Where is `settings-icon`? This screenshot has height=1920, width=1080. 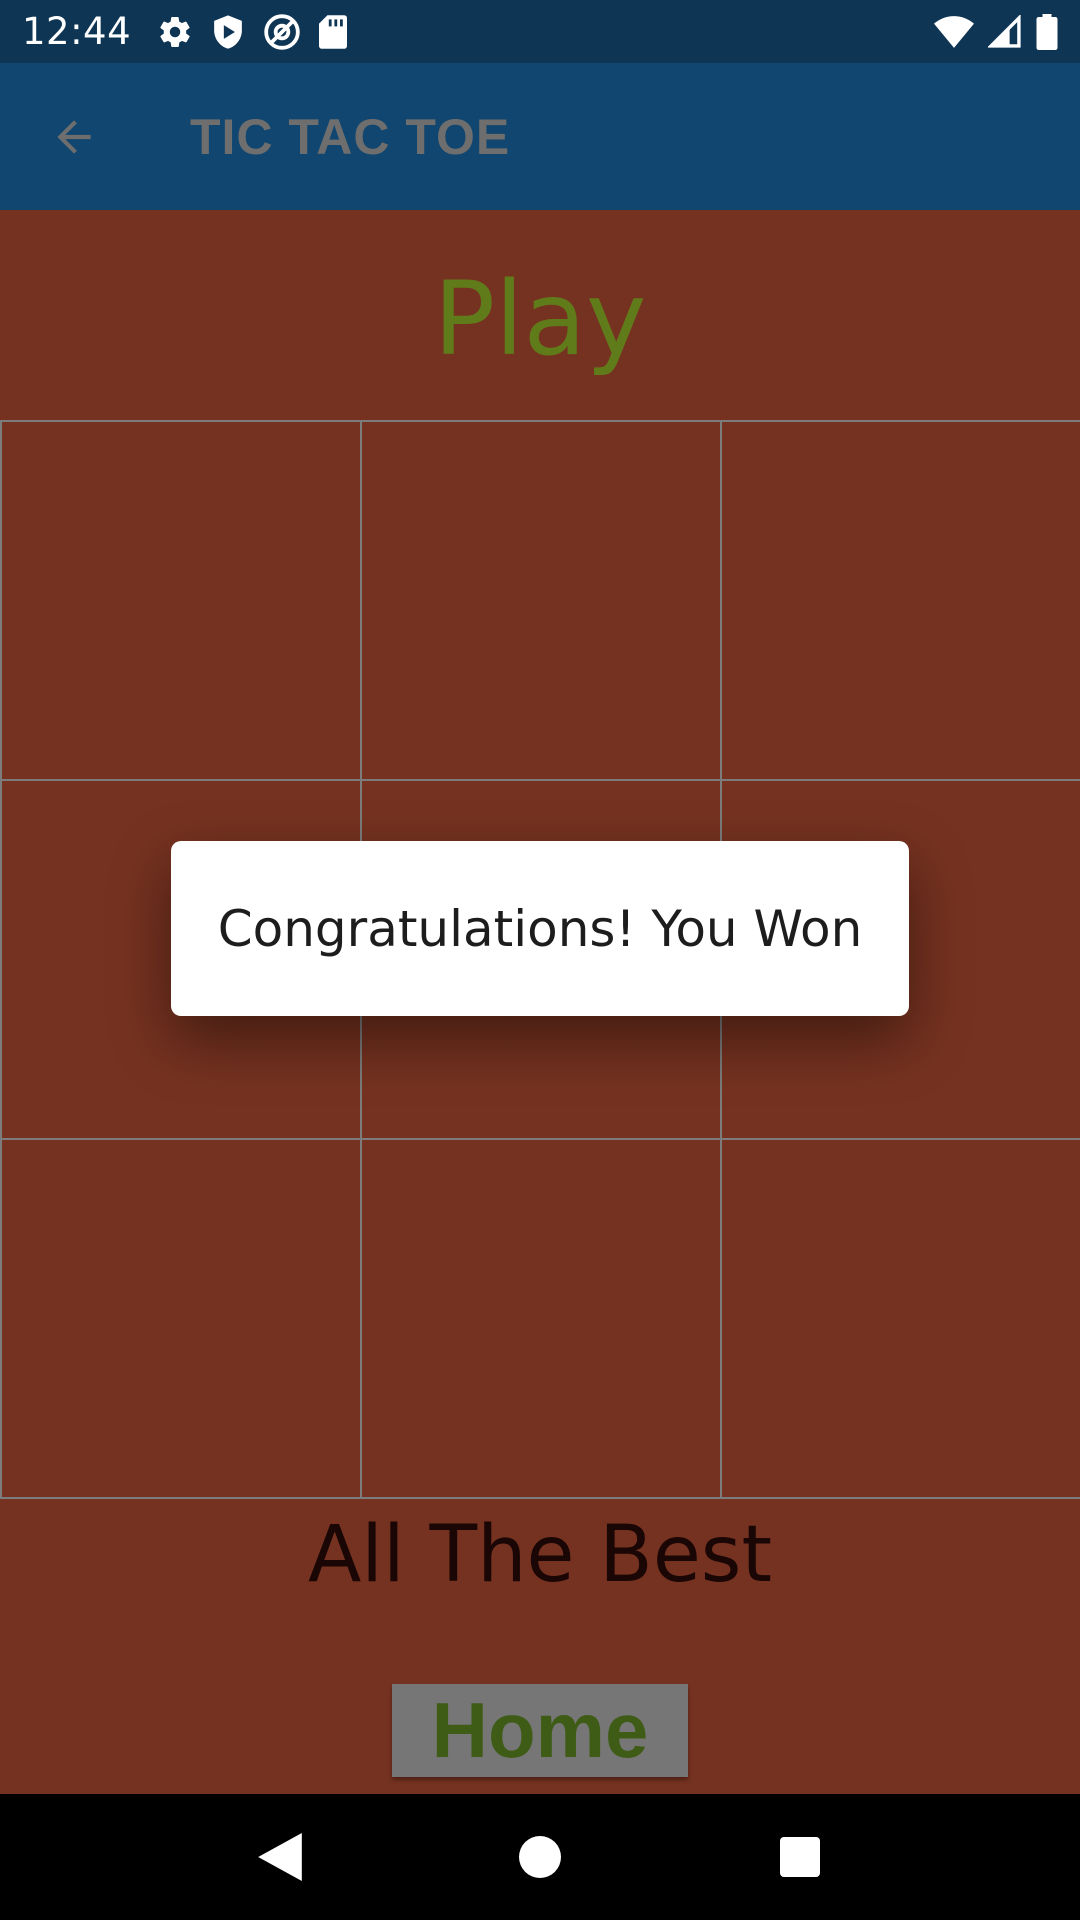
settings-icon is located at coordinates (175, 32).